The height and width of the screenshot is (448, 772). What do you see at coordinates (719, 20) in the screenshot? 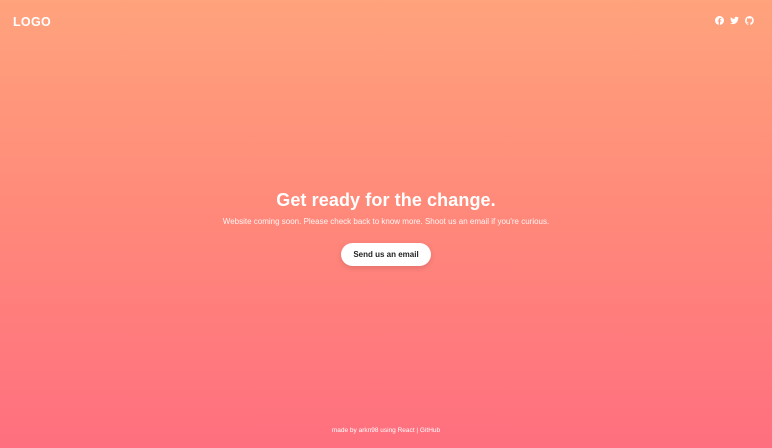
I see `facebook-icon` at bounding box center [719, 20].